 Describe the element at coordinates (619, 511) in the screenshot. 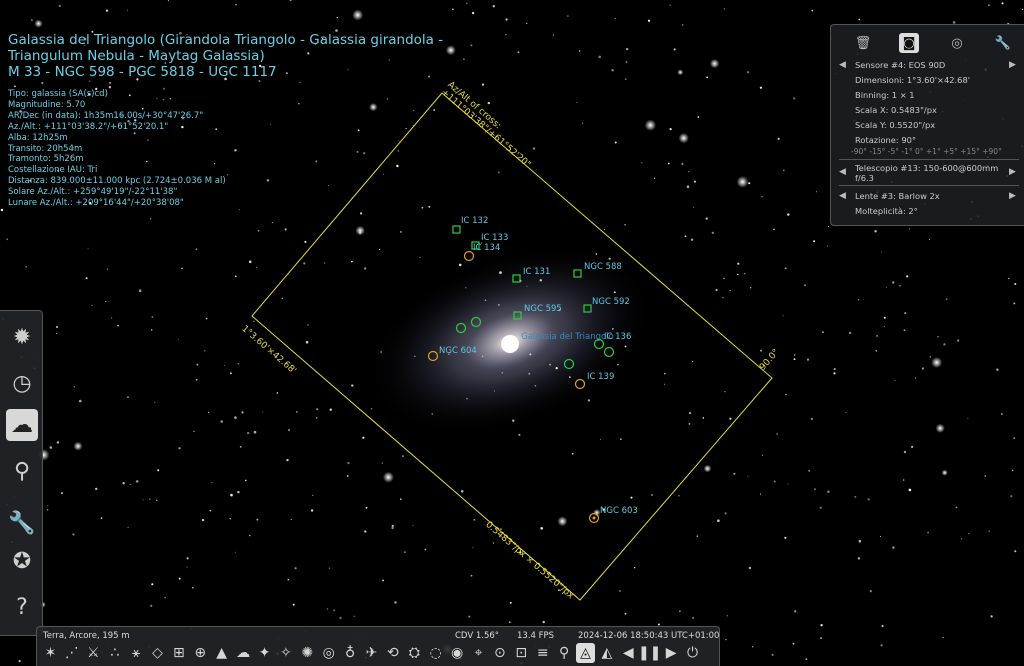

I see `dso-label-ngc603: NGC 603` at that location.